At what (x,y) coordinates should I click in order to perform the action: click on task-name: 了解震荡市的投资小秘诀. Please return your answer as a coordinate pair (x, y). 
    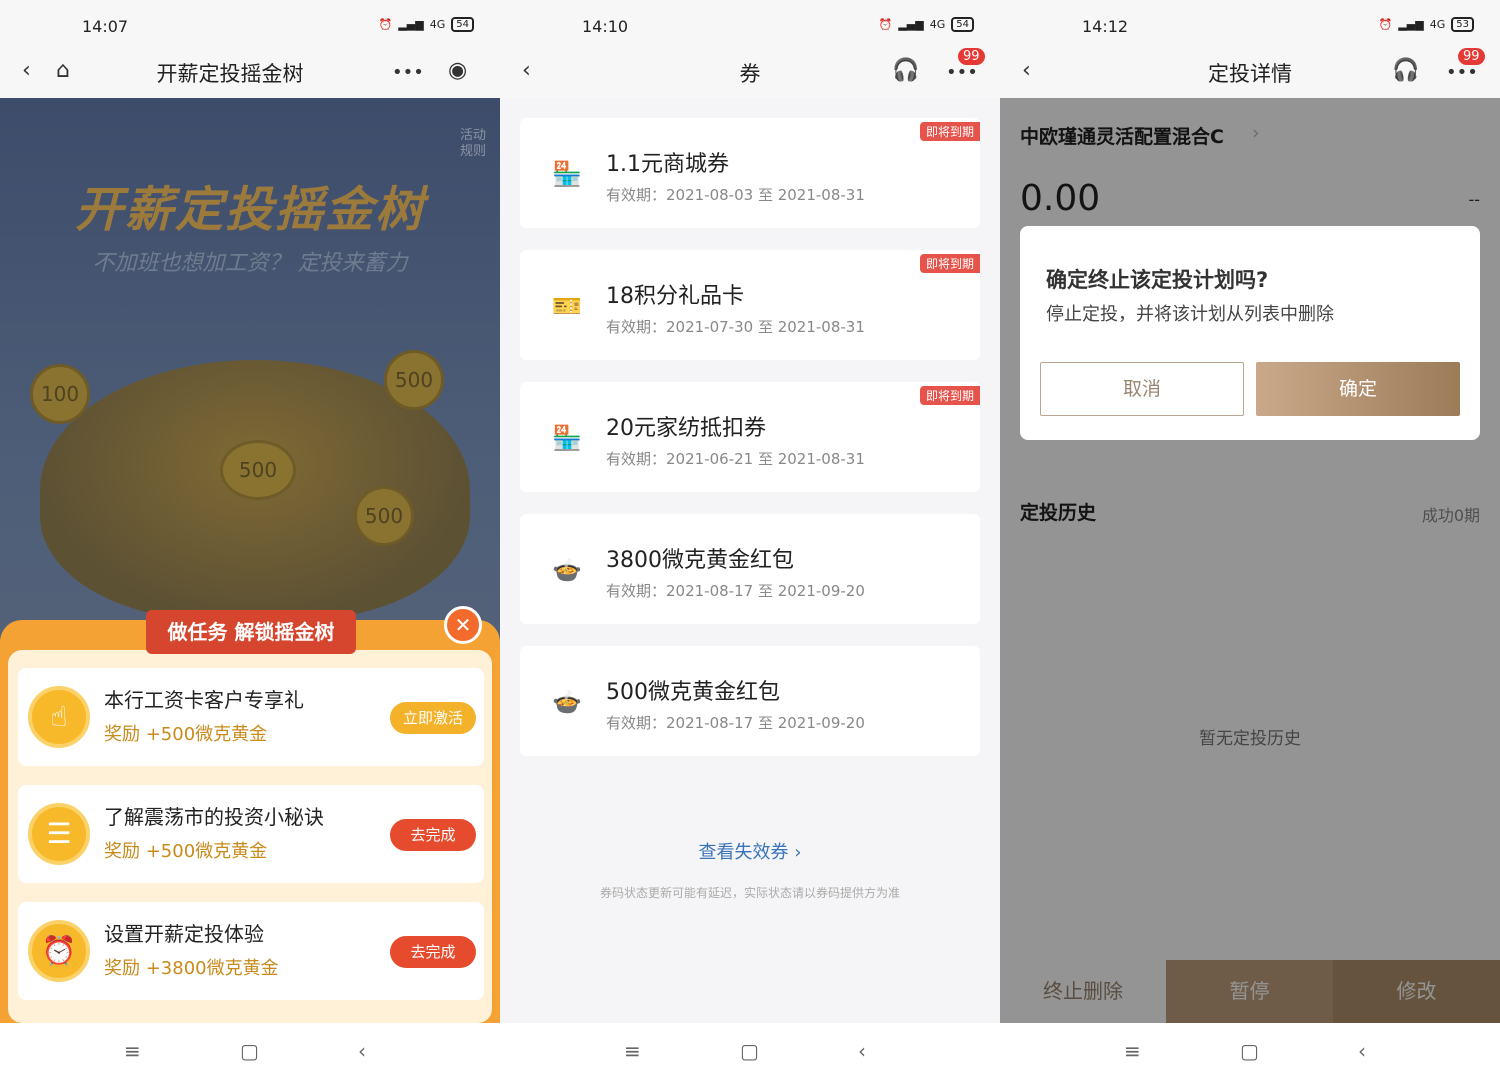
    Looking at the image, I should click on (214, 817).